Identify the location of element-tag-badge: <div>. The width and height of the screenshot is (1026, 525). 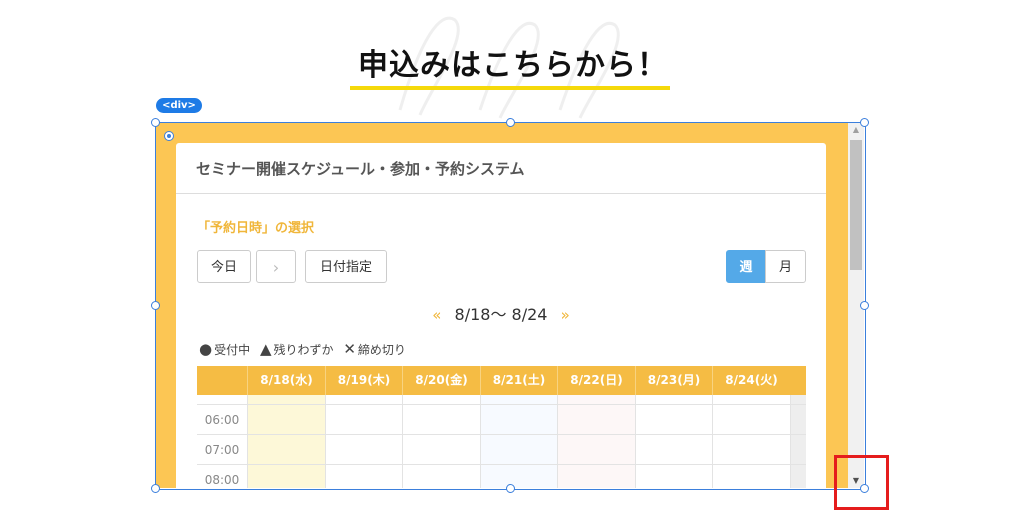
(179, 105).